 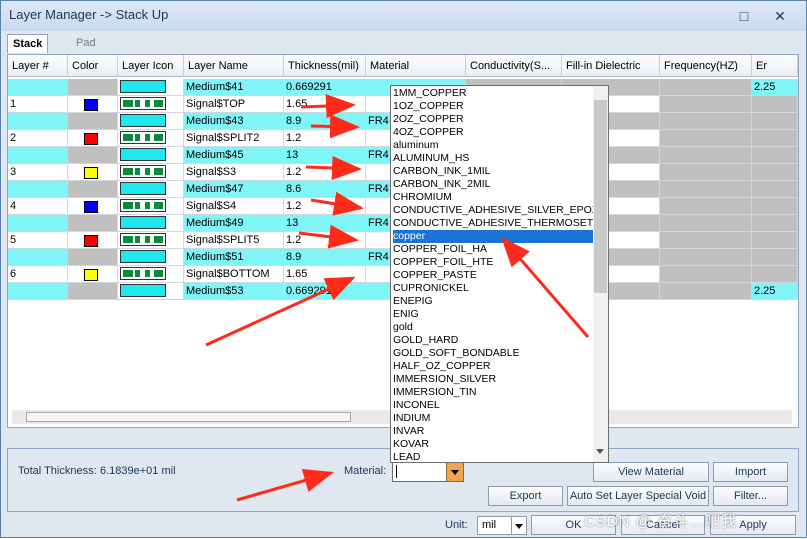 What do you see at coordinates (493, 184) in the screenshot?
I see `dropdown-option: CARBON_INK_2MIL` at bounding box center [493, 184].